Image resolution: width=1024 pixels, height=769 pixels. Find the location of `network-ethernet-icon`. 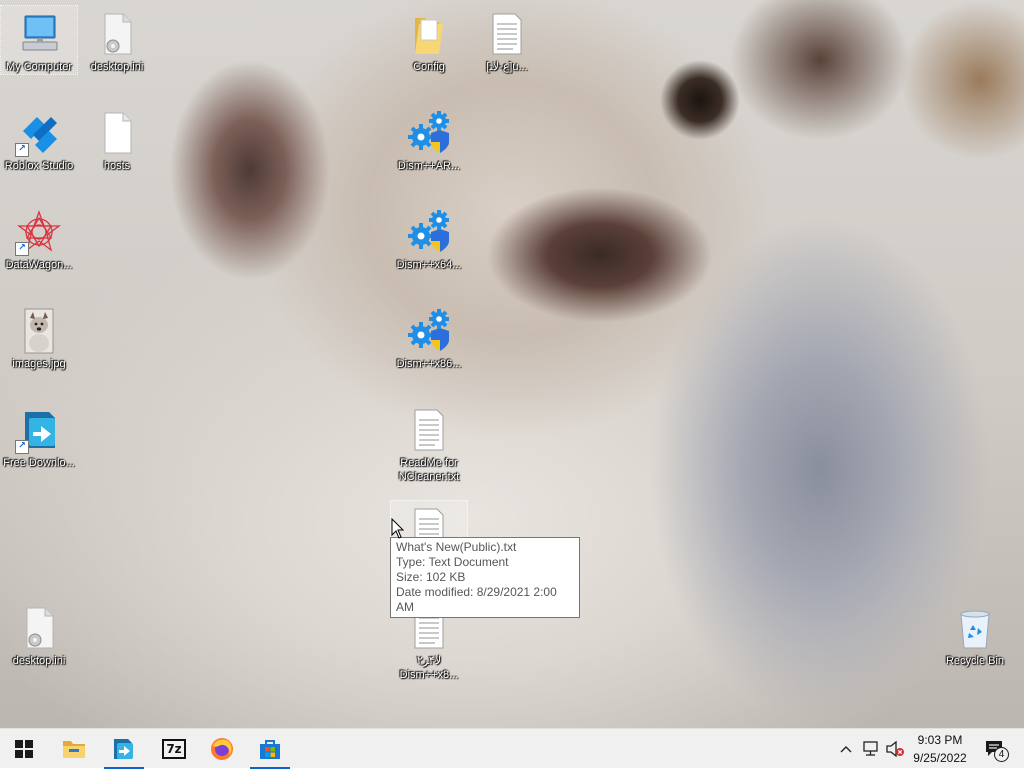

network-ethernet-icon is located at coordinates (870, 748).